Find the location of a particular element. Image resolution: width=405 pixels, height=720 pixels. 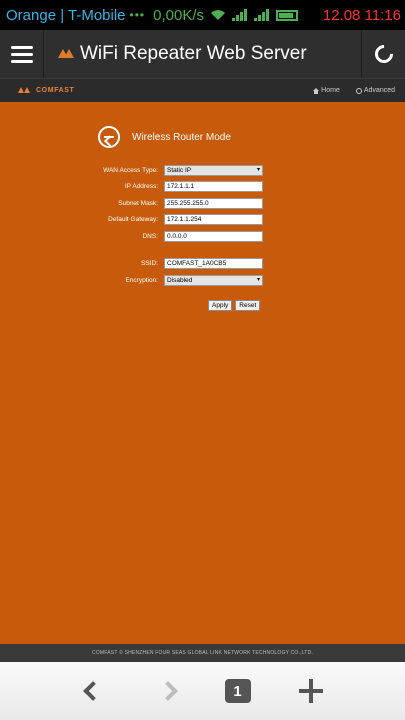

dns-field: 0.0.0.0 is located at coordinates (213, 236).